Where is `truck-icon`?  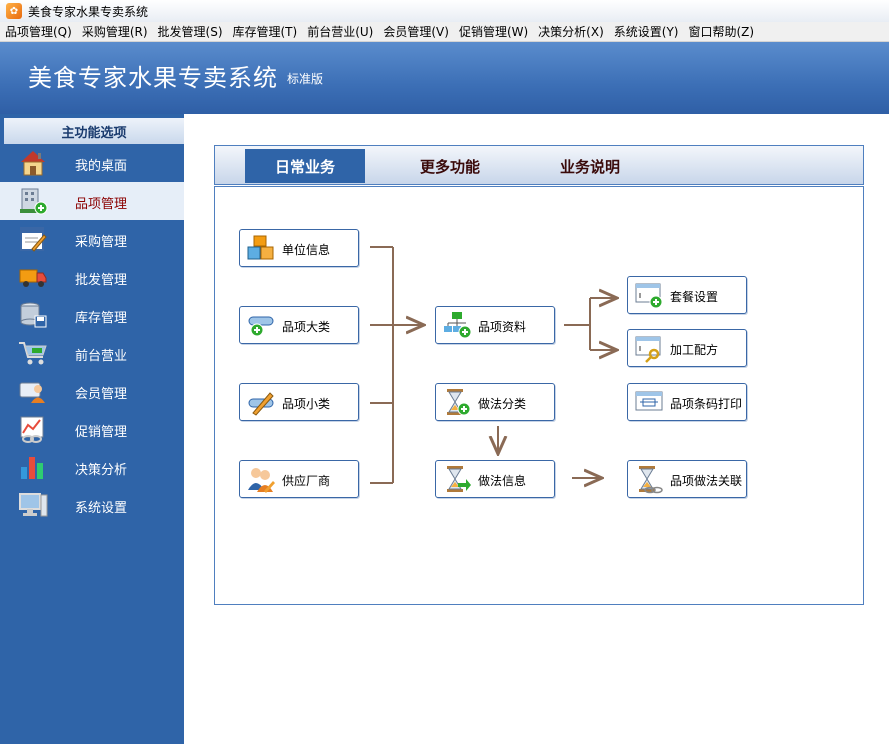 truck-icon is located at coordinates (33, 278).